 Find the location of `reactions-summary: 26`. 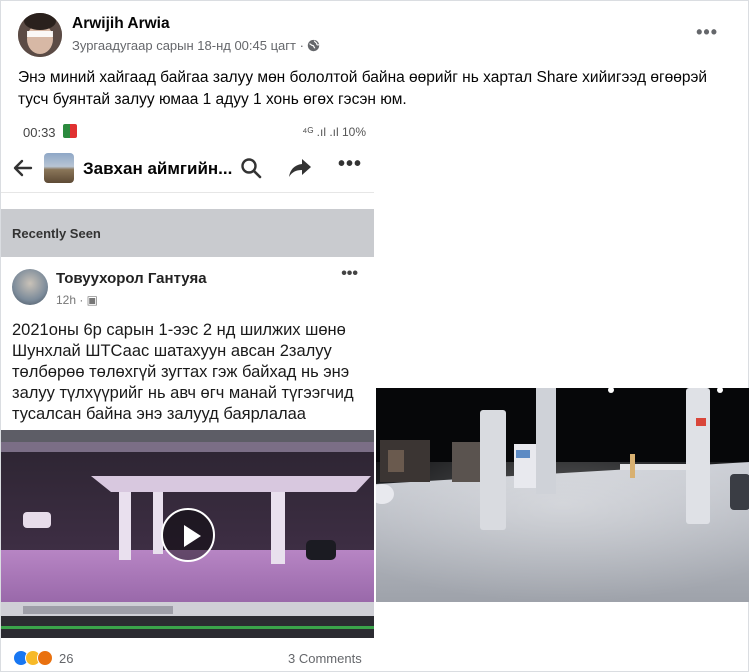

reactions-summary: 26 is located at coordinates (43, 658).